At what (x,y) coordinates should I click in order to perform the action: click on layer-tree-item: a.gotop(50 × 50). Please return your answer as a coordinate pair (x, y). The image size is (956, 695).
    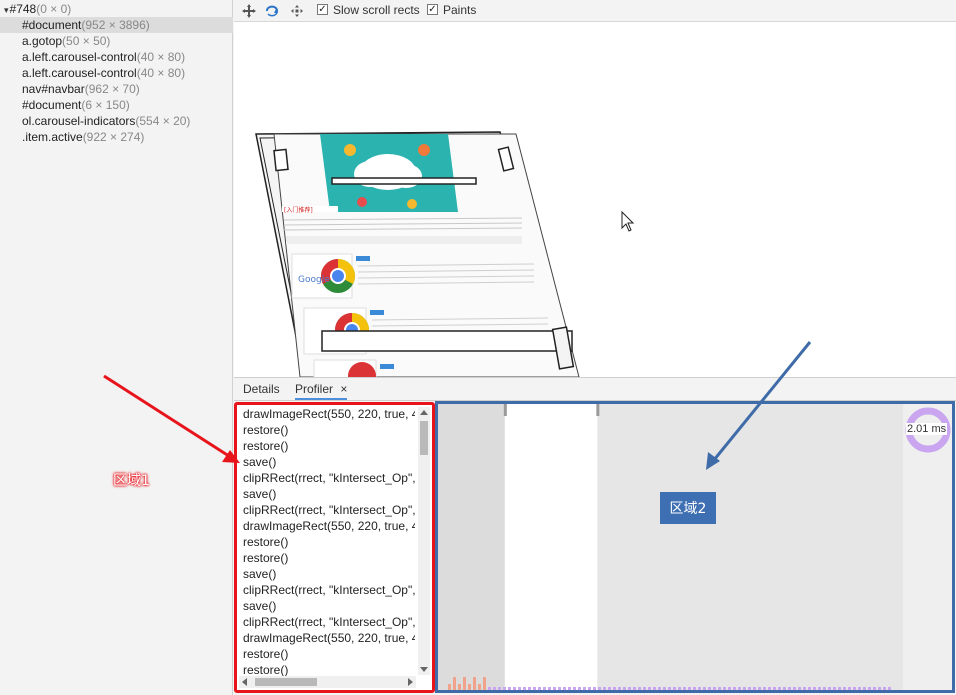
    Looking at the image, I should click on (116, 41).